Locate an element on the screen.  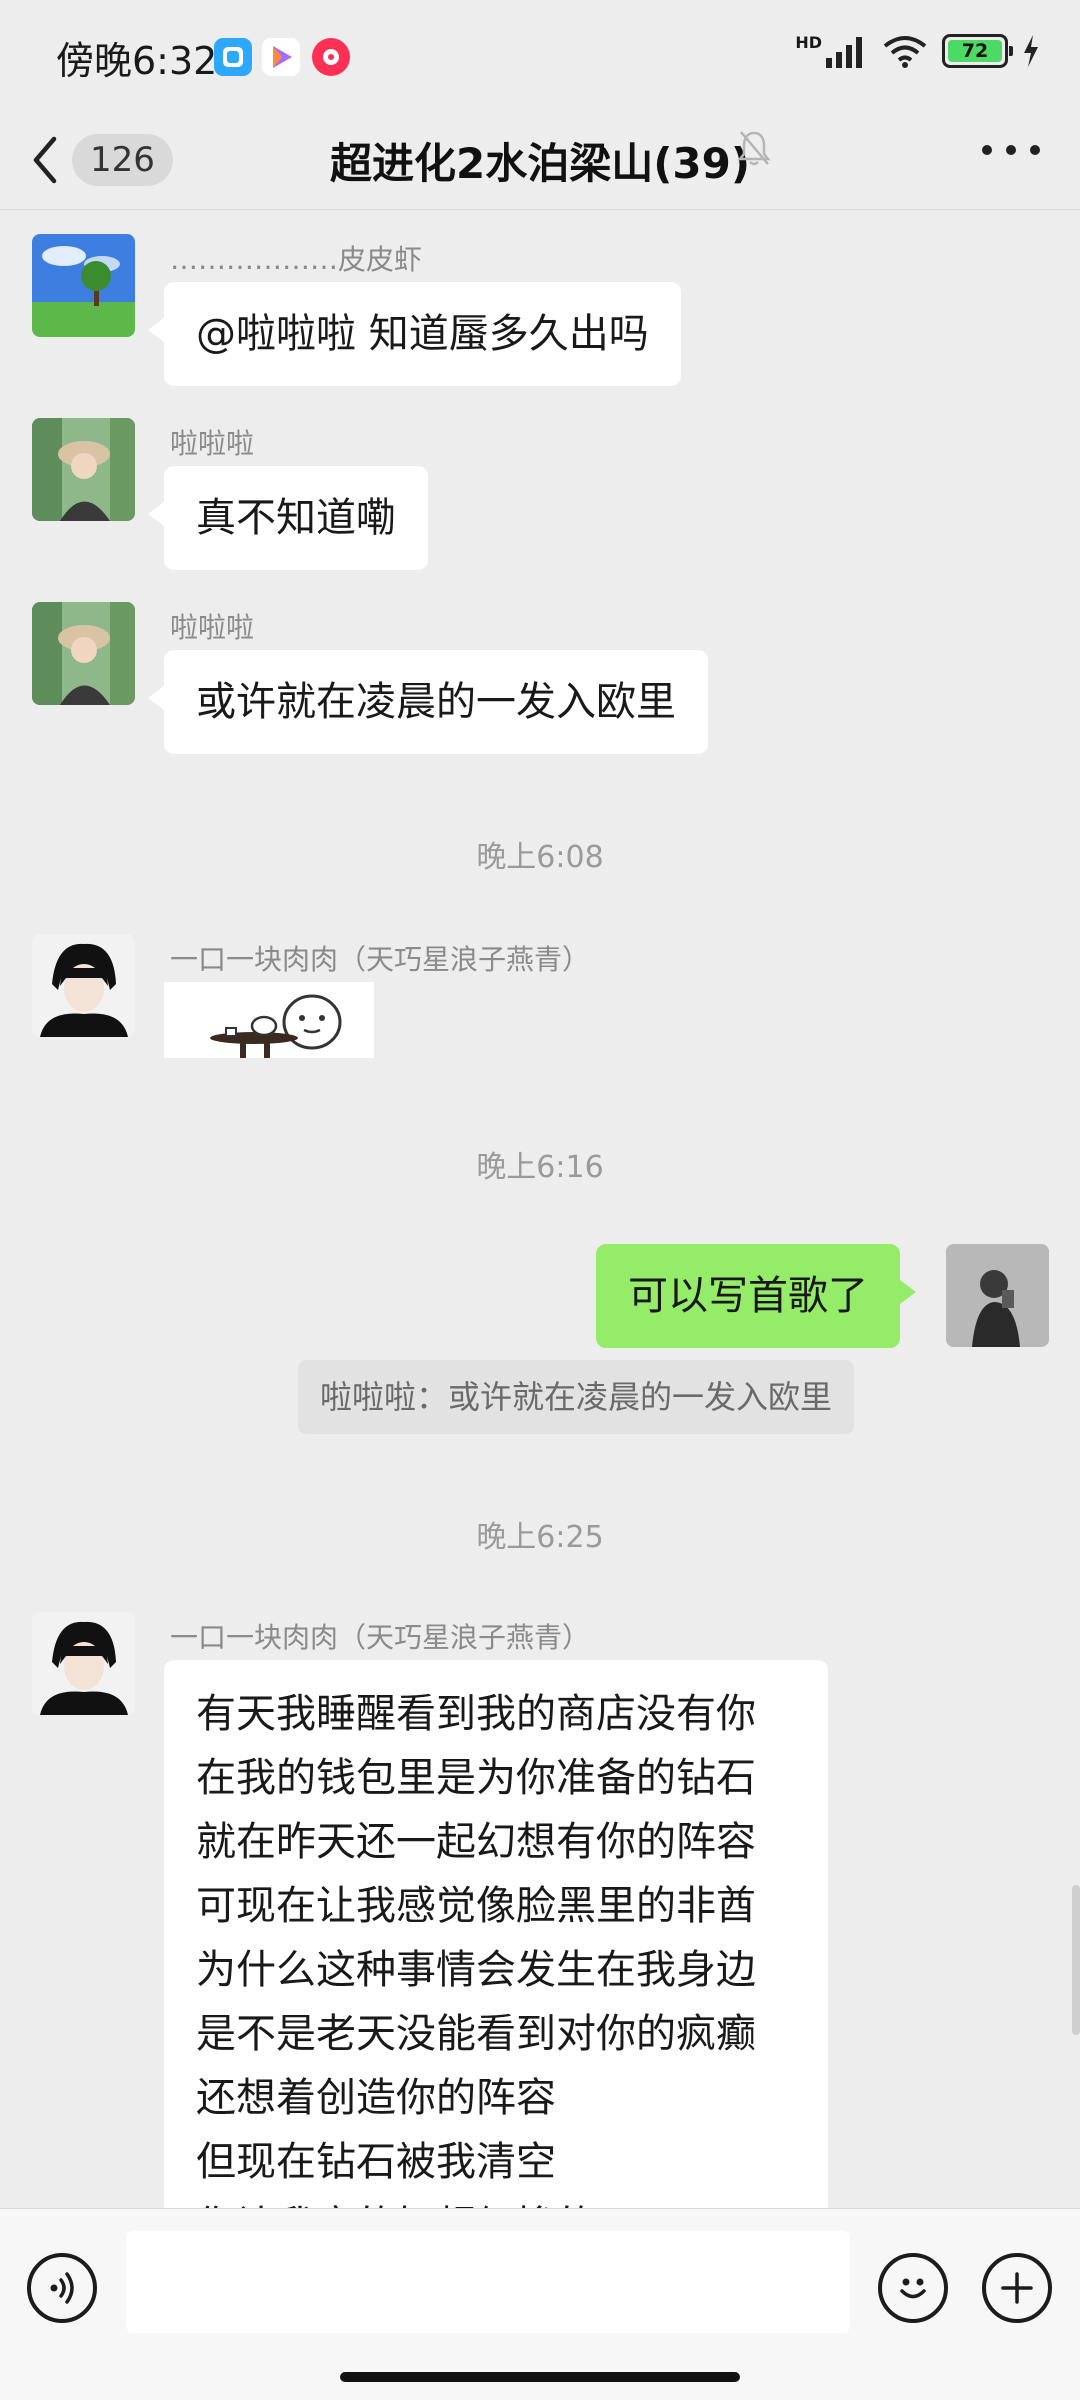
battery-icon: 72 is located at coordinates (977, 51).